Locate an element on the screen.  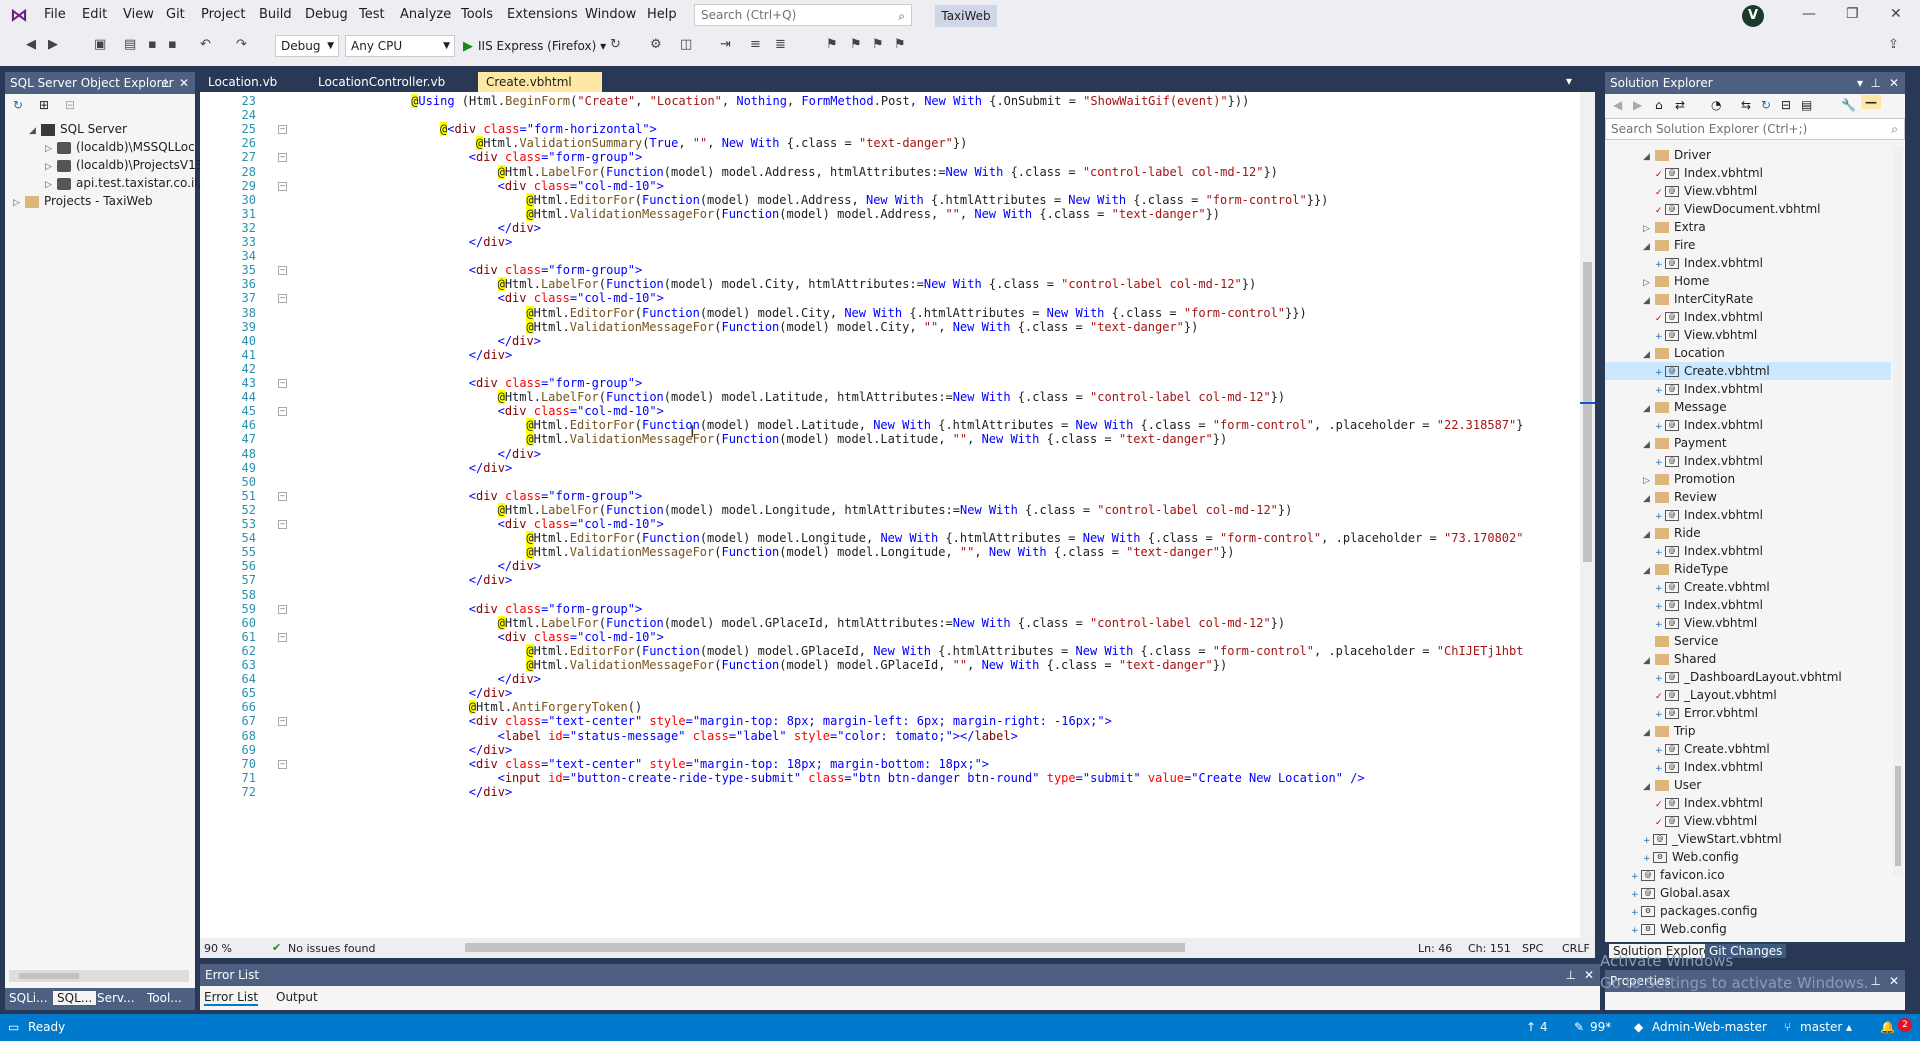
menu-item-analyze: Analyze is located at coordinates (425, 14).